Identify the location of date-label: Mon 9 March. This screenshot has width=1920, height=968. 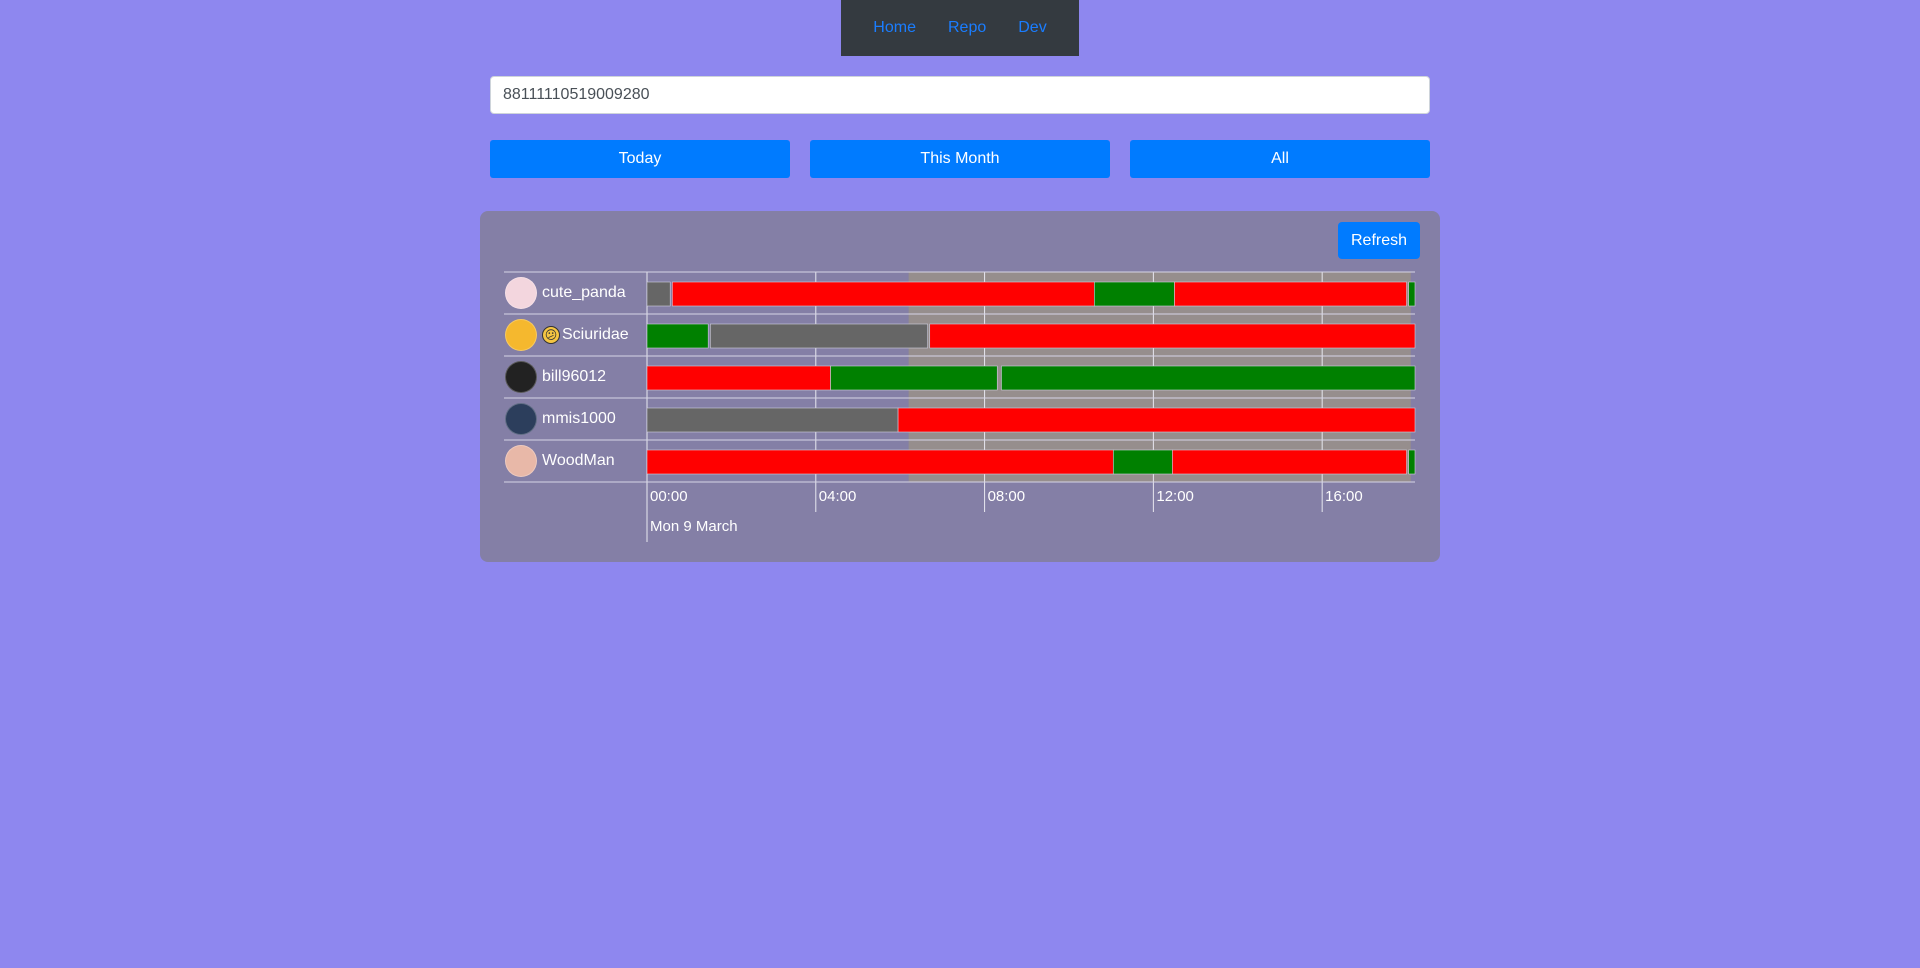
(694, 526).